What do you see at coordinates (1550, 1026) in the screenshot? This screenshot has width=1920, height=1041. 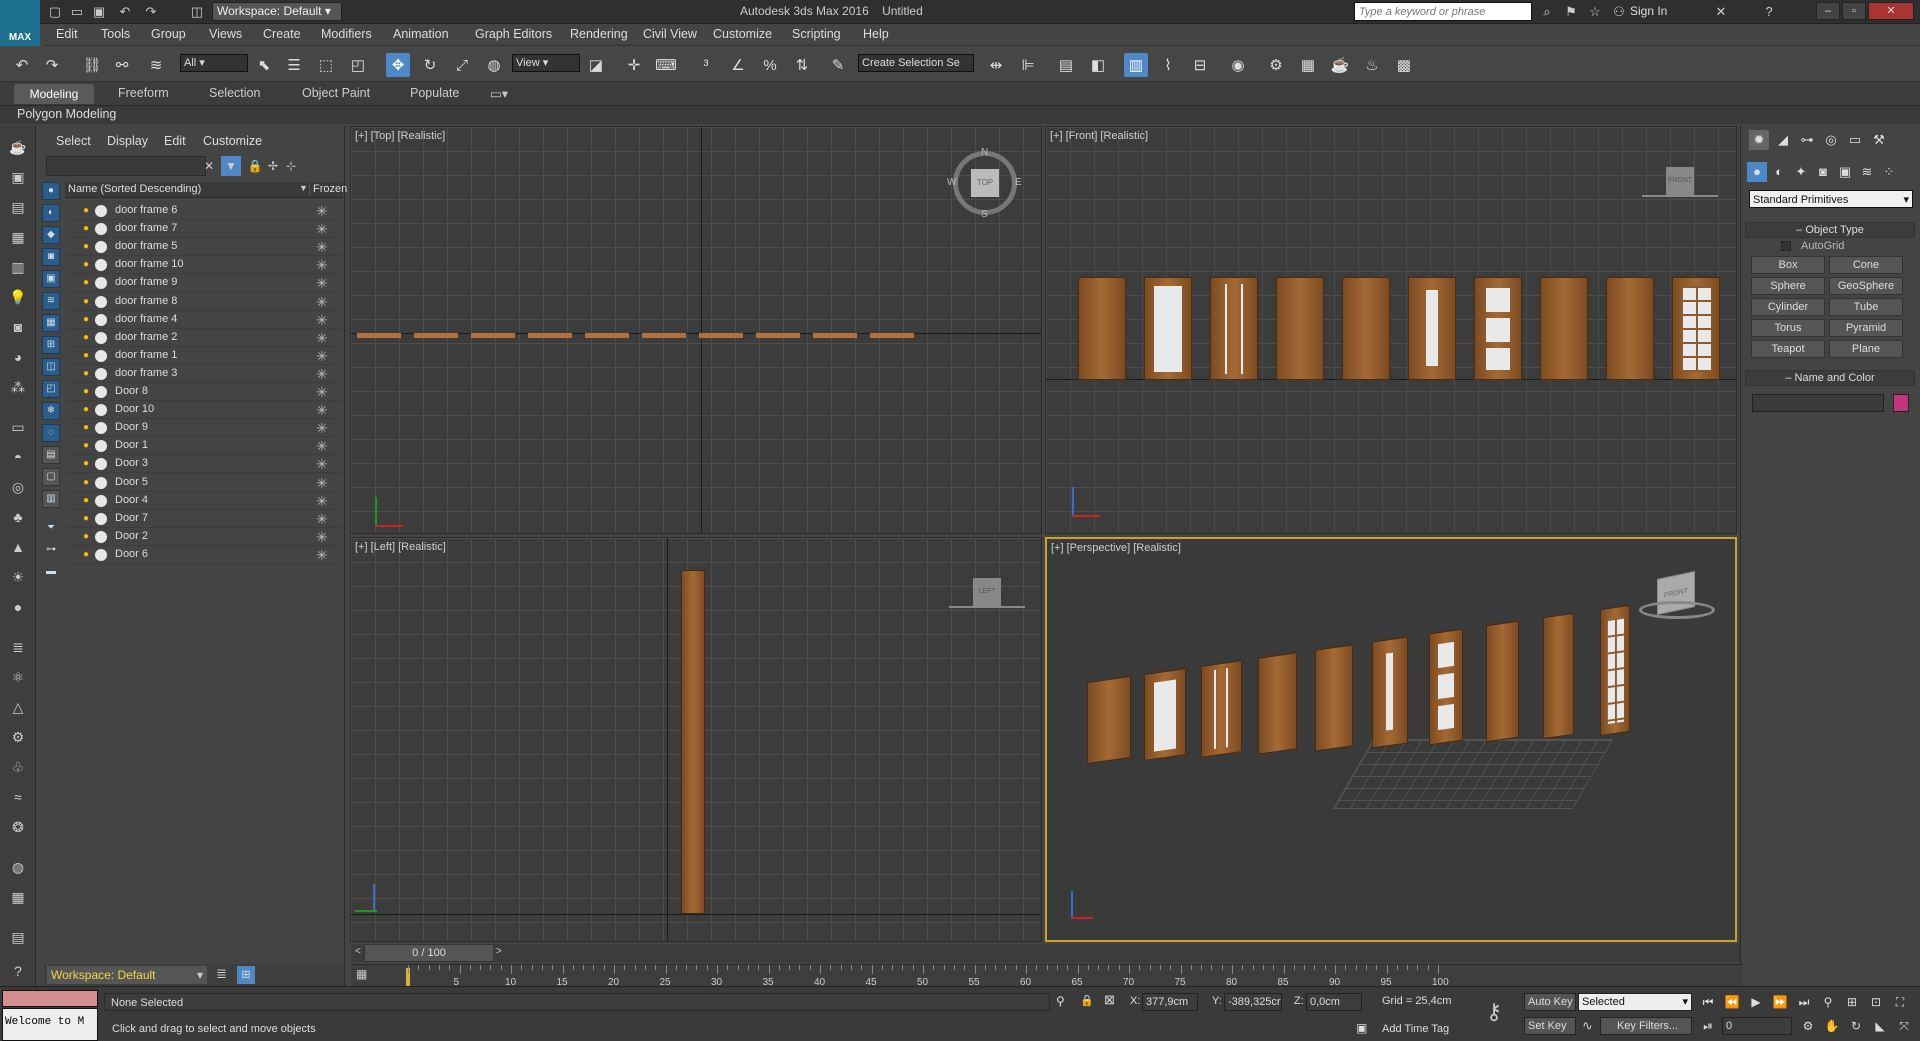 I see `set-key-button: Set Key` at bounding box center [1550, 1026].